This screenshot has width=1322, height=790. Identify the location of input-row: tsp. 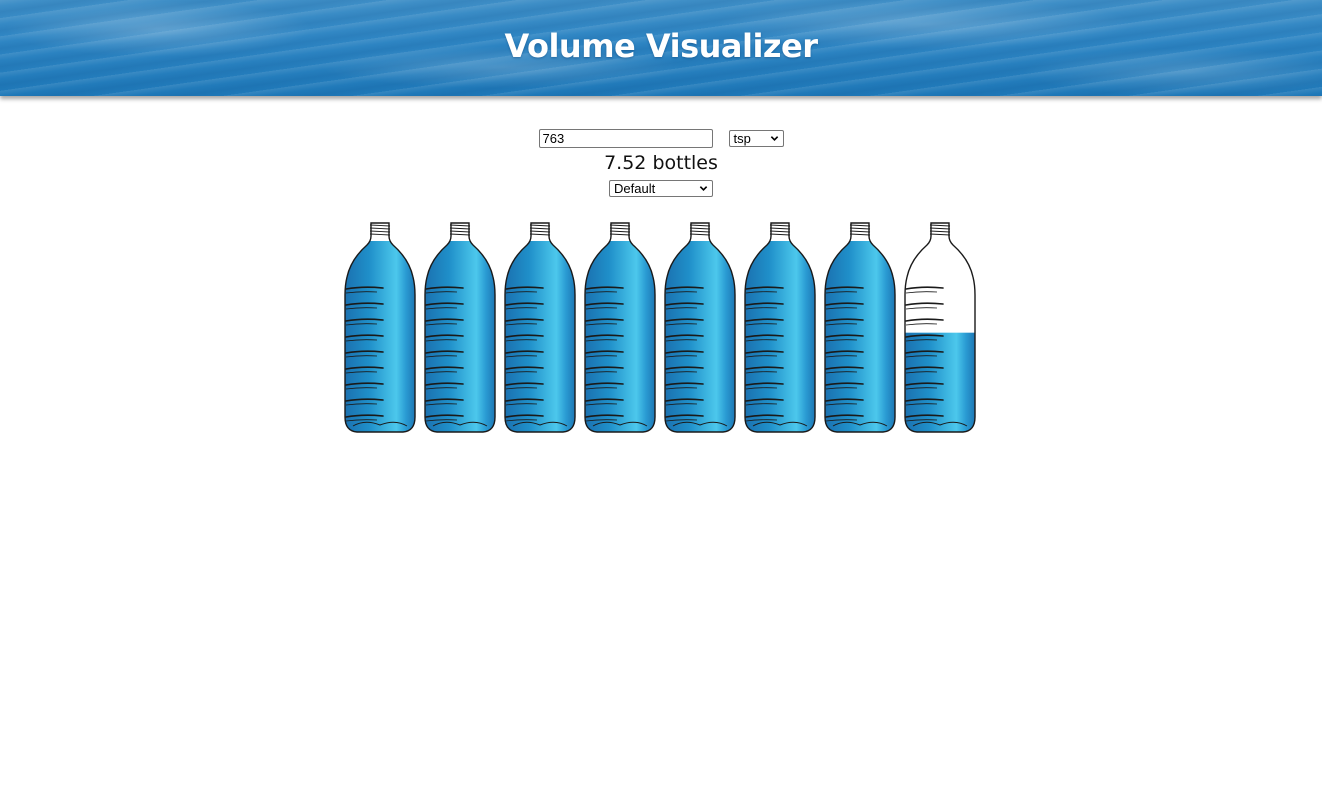
(661, 138).